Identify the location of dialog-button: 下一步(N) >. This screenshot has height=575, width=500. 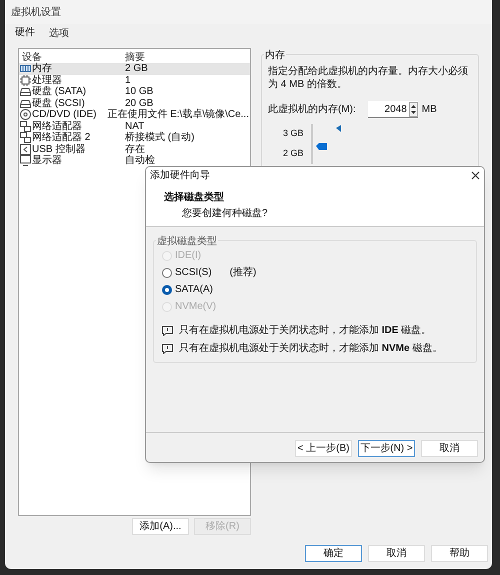
(386, 448).